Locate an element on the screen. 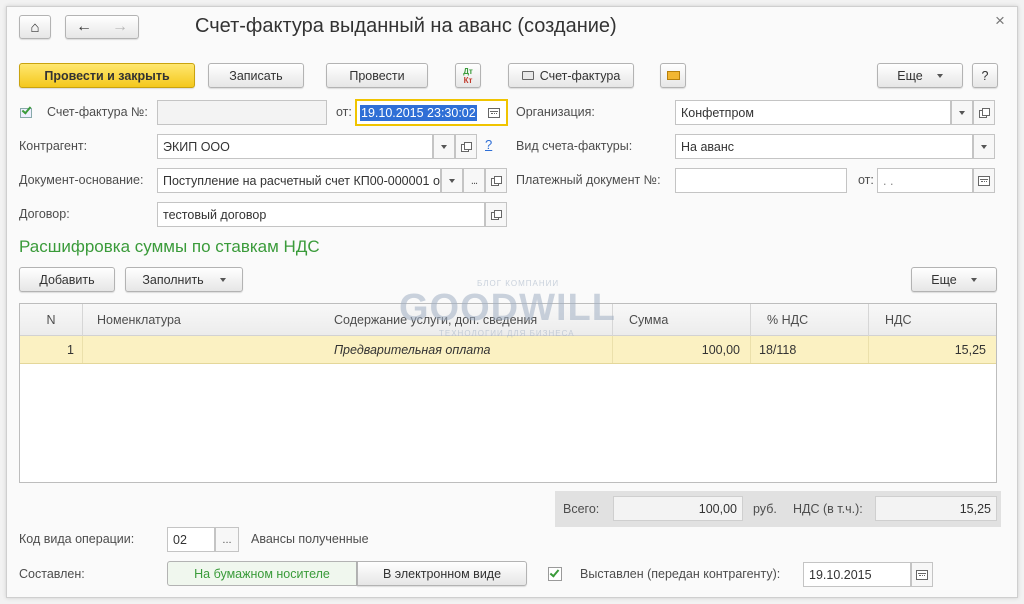 This screenshot has height=604, width=1024. history-nav: ← → is located at coordinates (102, 27).